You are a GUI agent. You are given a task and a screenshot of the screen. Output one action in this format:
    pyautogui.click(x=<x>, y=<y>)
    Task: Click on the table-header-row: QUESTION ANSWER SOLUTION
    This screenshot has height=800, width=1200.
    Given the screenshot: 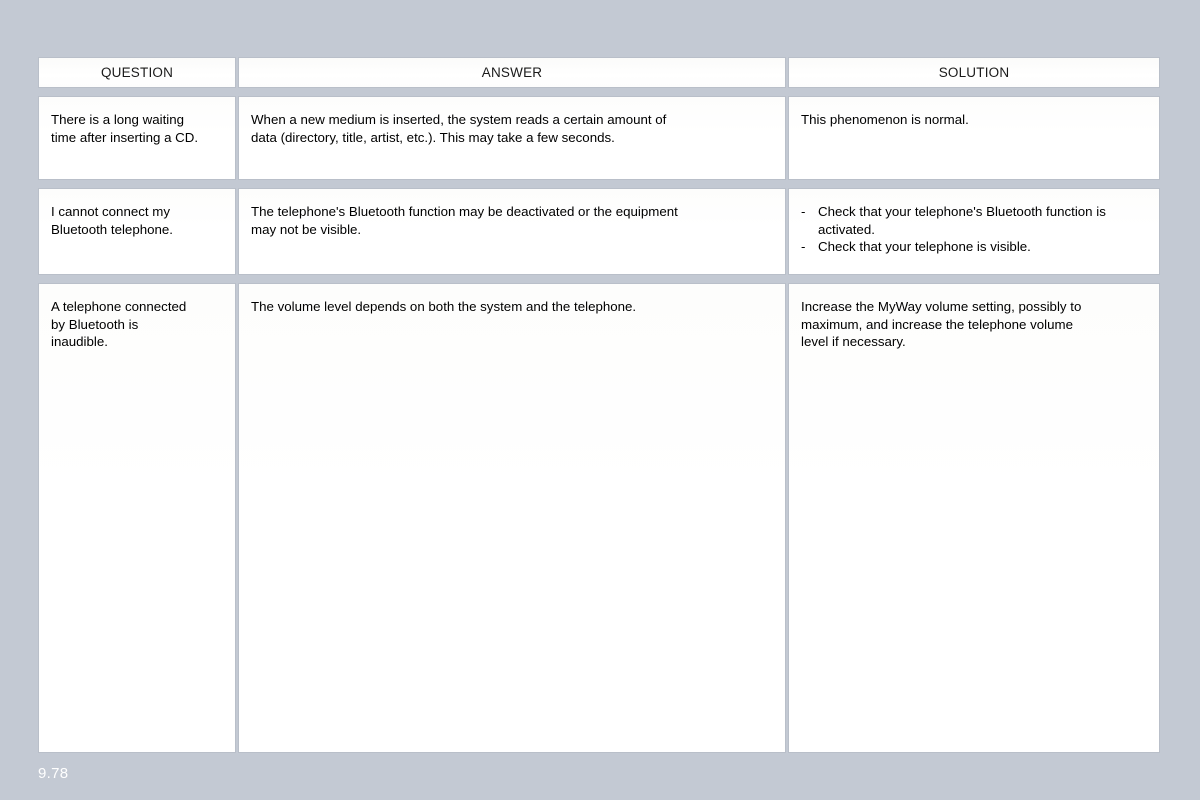 What is the action you would take?
    pyautogui.click(x=599, y=72)
    